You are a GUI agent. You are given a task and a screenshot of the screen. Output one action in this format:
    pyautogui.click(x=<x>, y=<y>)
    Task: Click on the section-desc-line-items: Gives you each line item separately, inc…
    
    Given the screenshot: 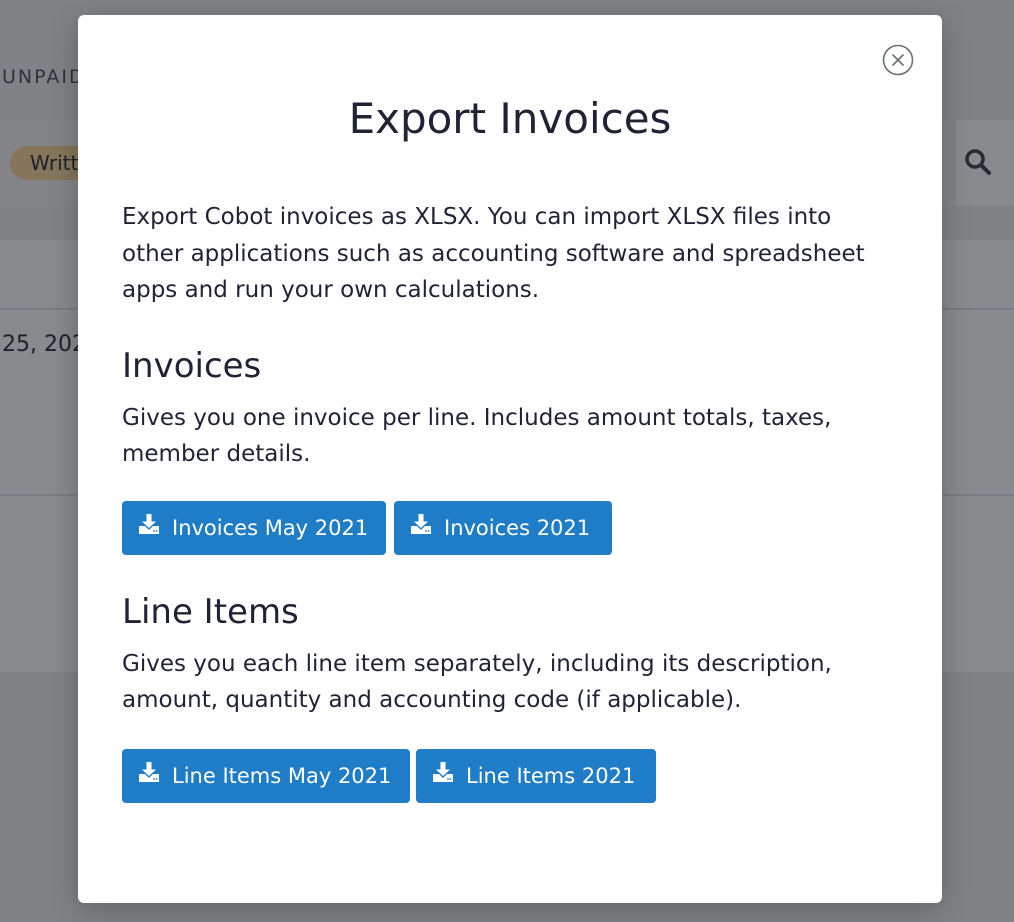 What is the action you would take?
    pyautogui.click(x=477, y=682)
    